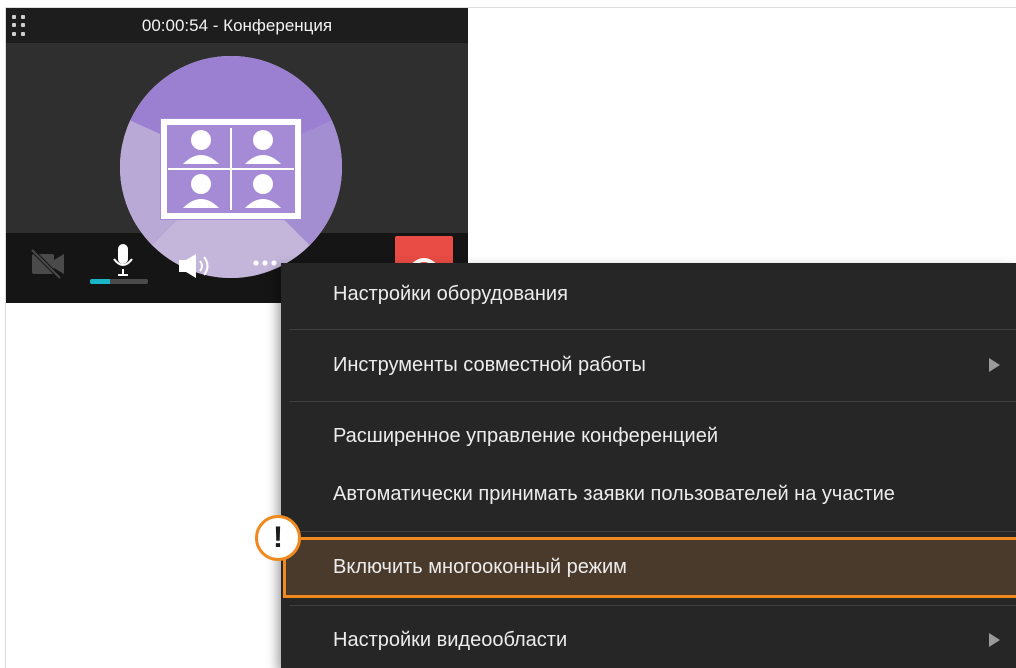 The height and width of the screenshot is (668, 1016). I want to click on menu-item-hardware-settings: Настройки оборудования, so click(648, 294).